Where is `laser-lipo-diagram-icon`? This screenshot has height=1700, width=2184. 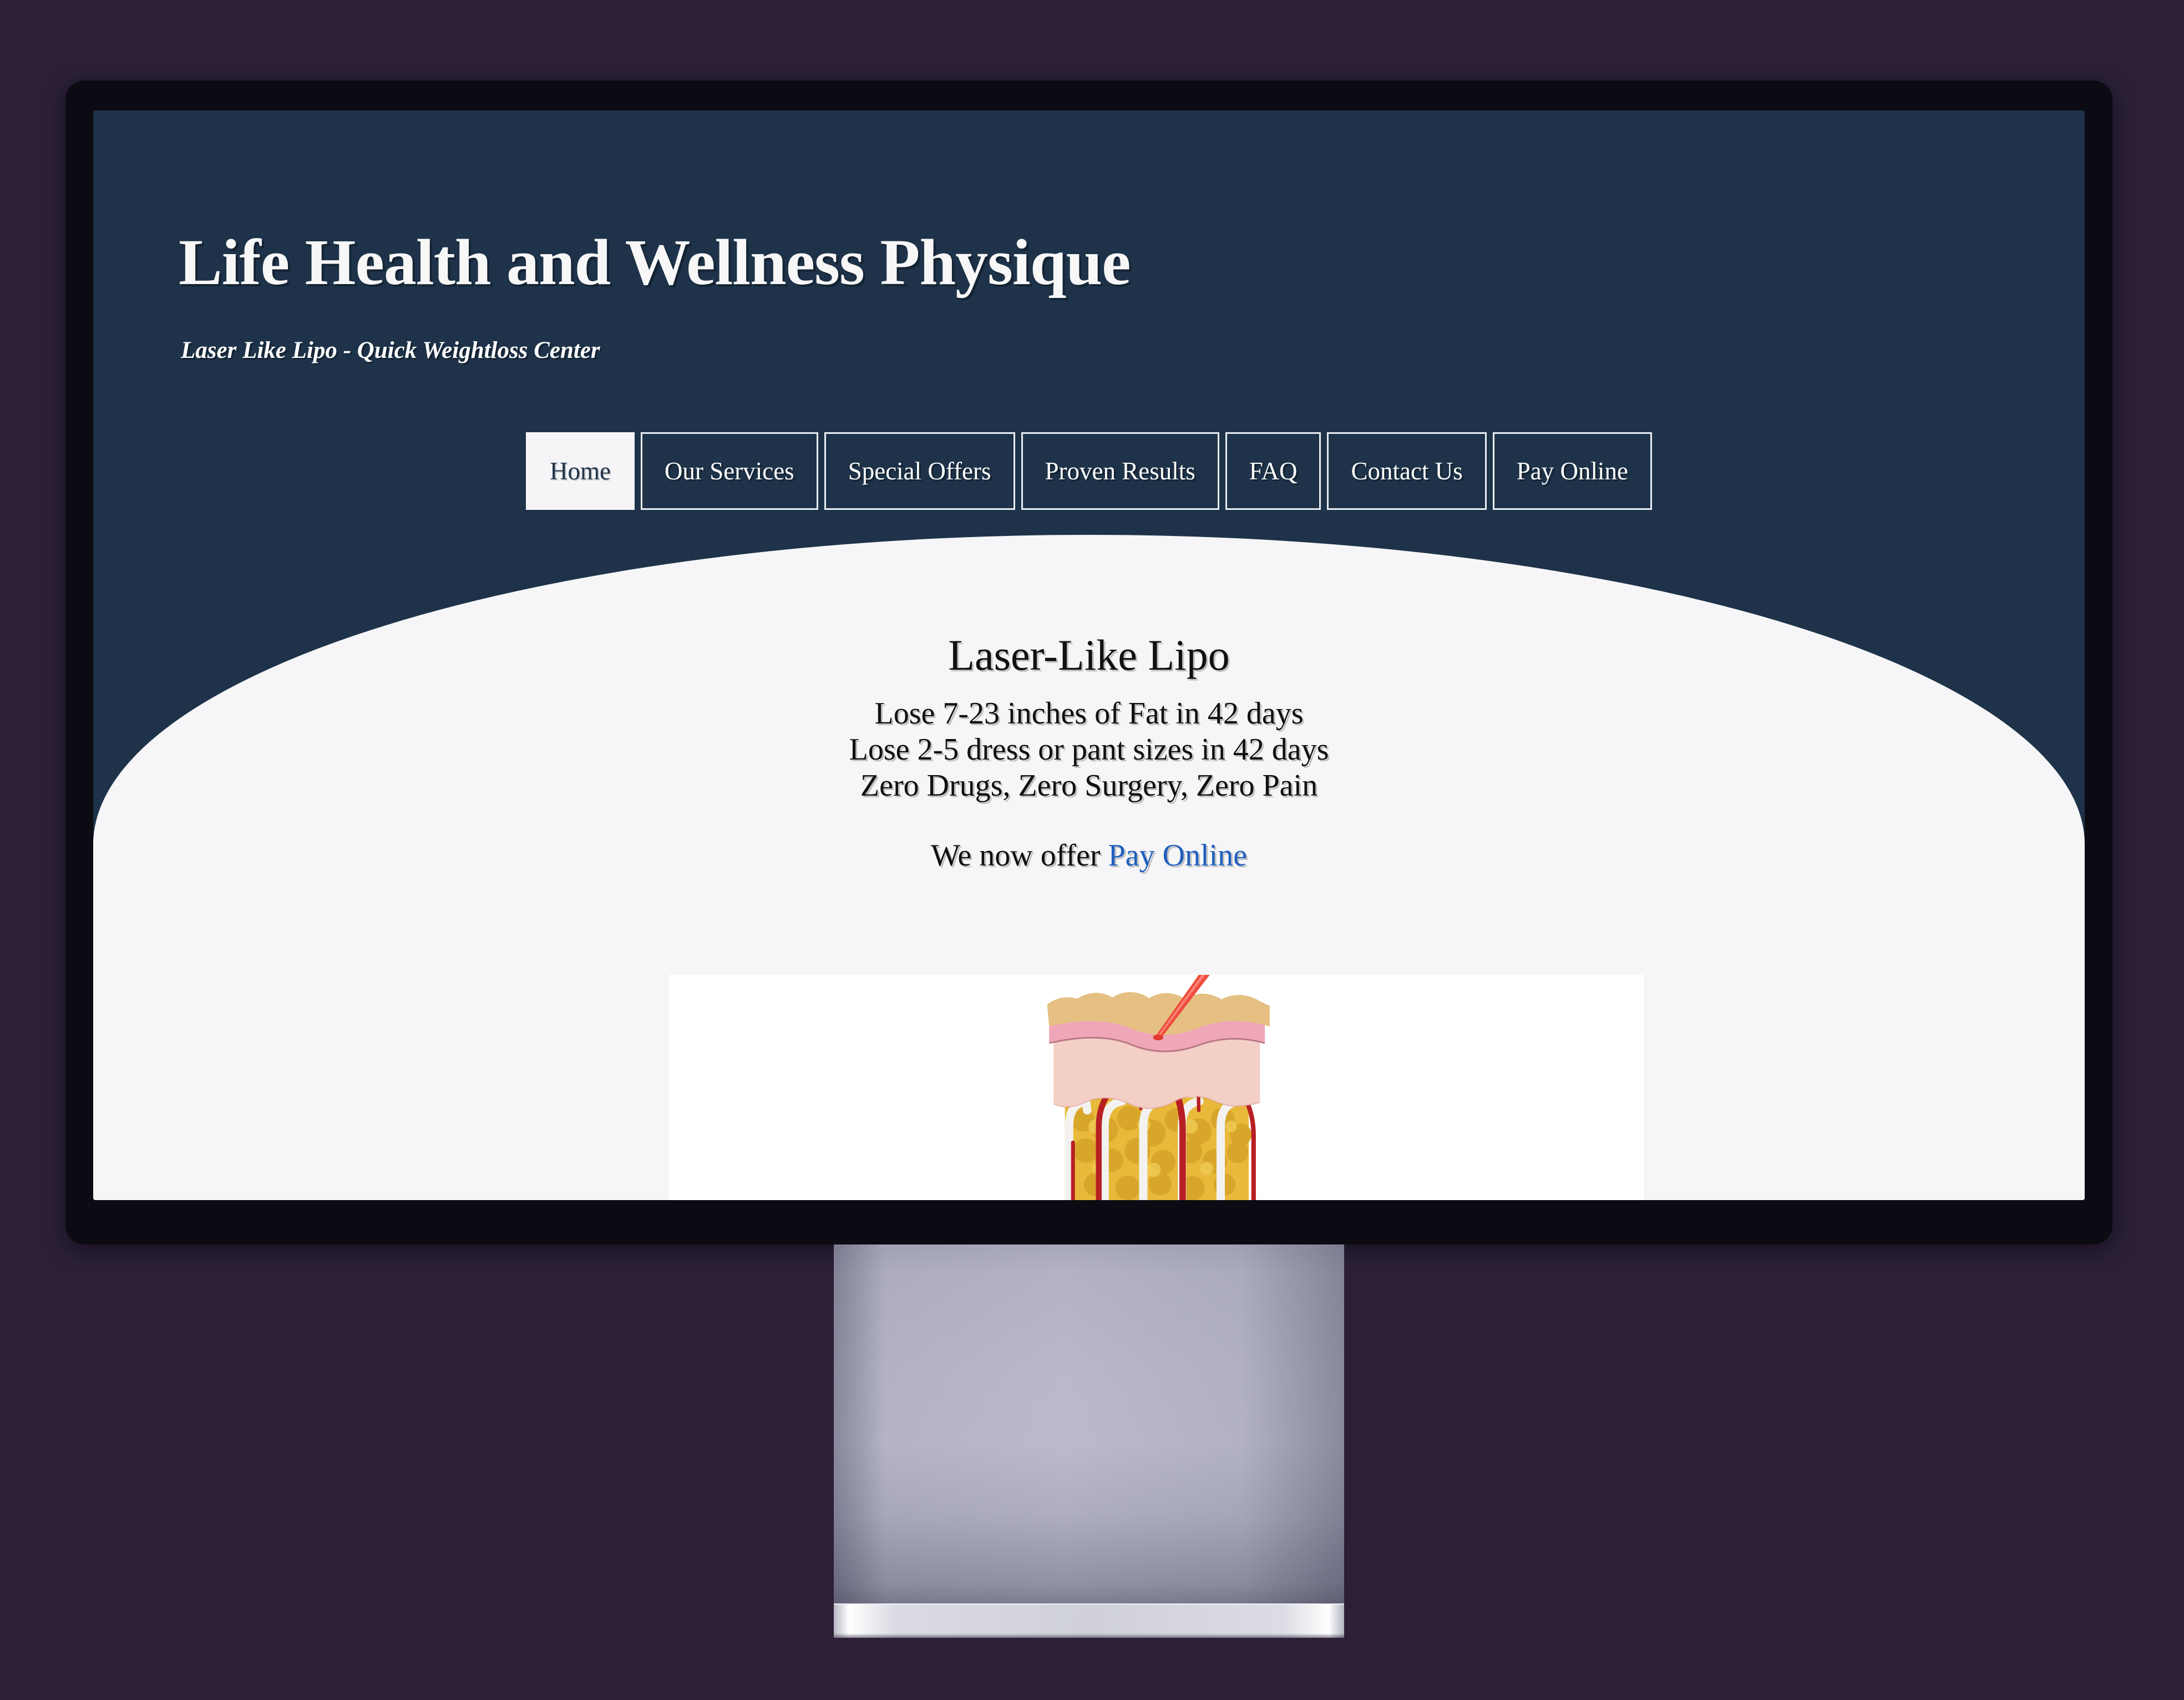
laser-lipo-diagram-icon is located at coordinates (1156, 1087).